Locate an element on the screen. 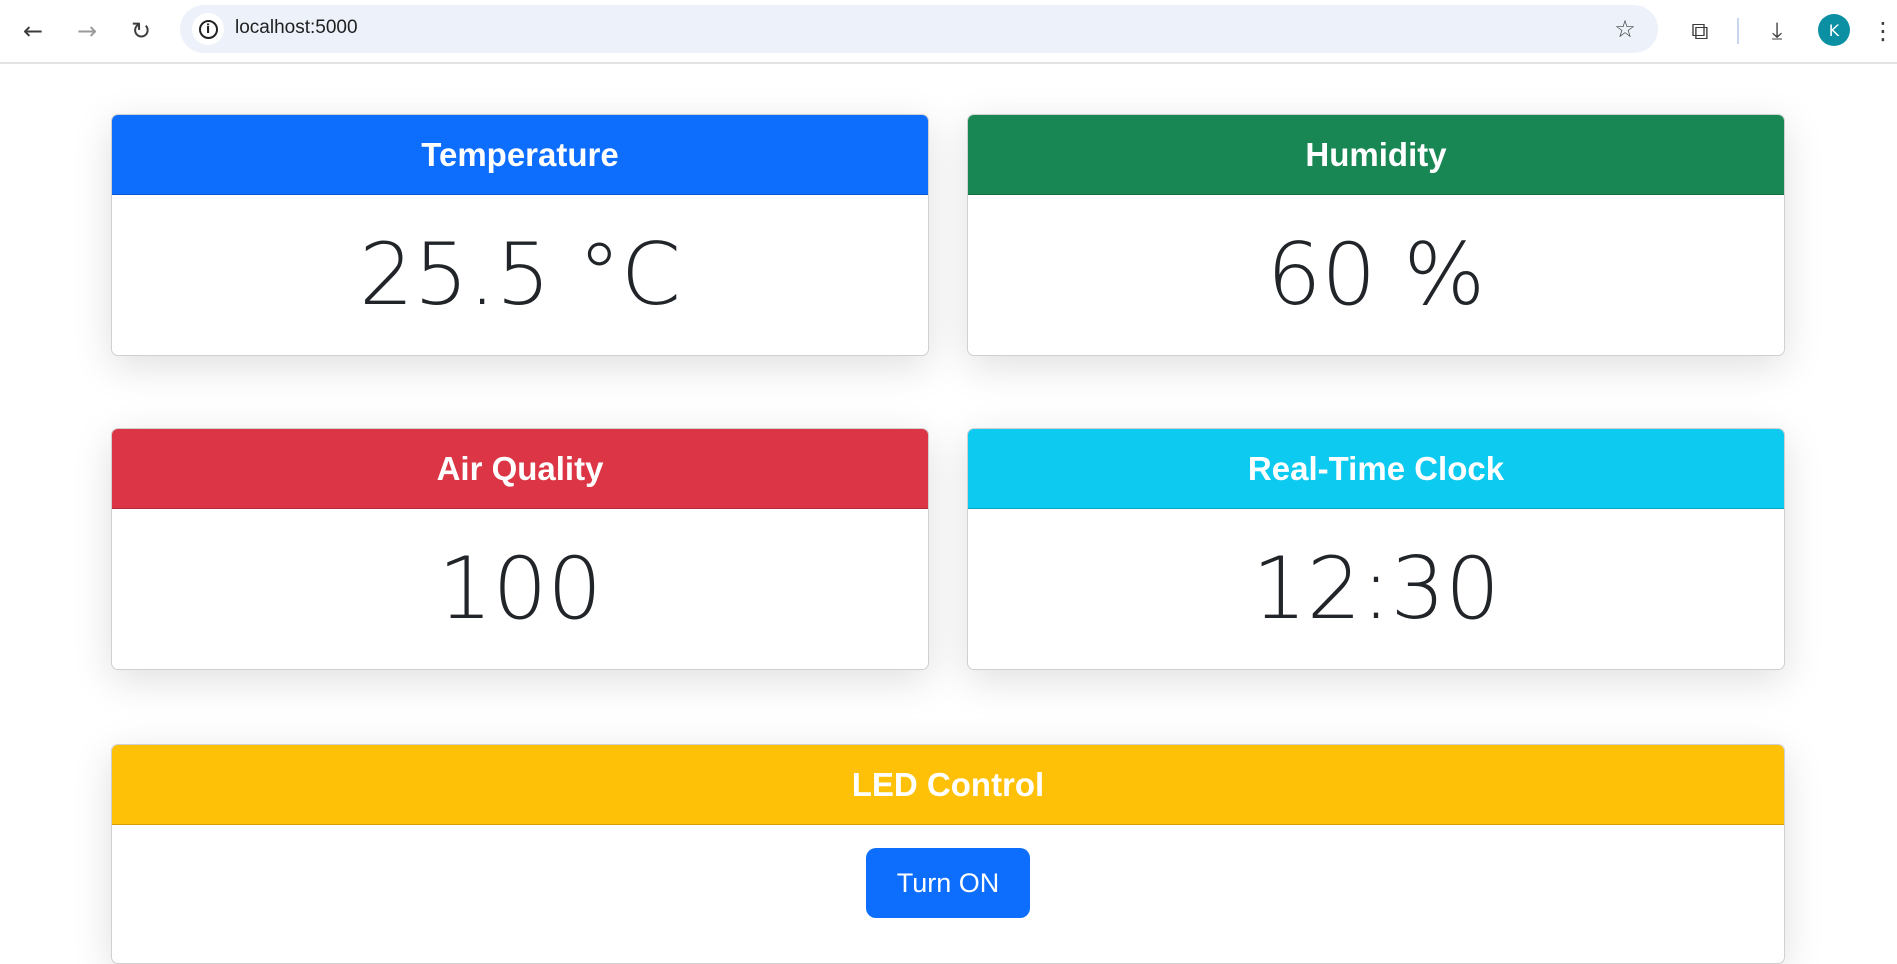  menu-icon: ⋮ is located at coordinates (1881, 31).